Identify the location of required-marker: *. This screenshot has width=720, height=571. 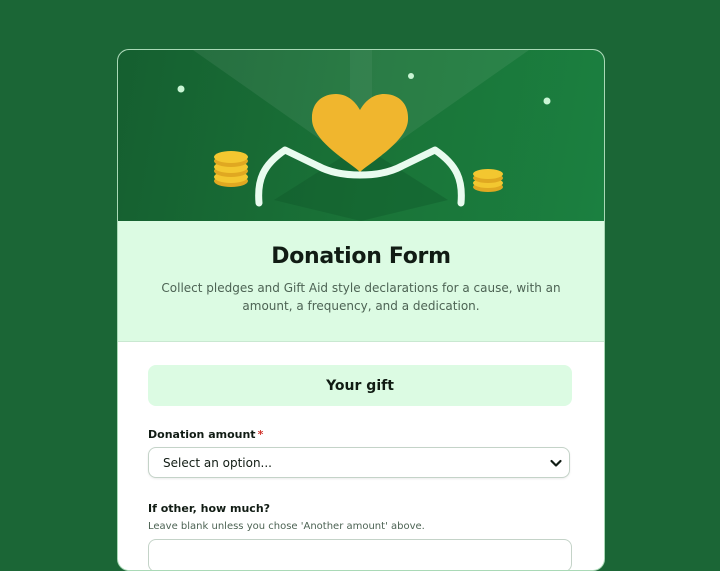
(260, 434).